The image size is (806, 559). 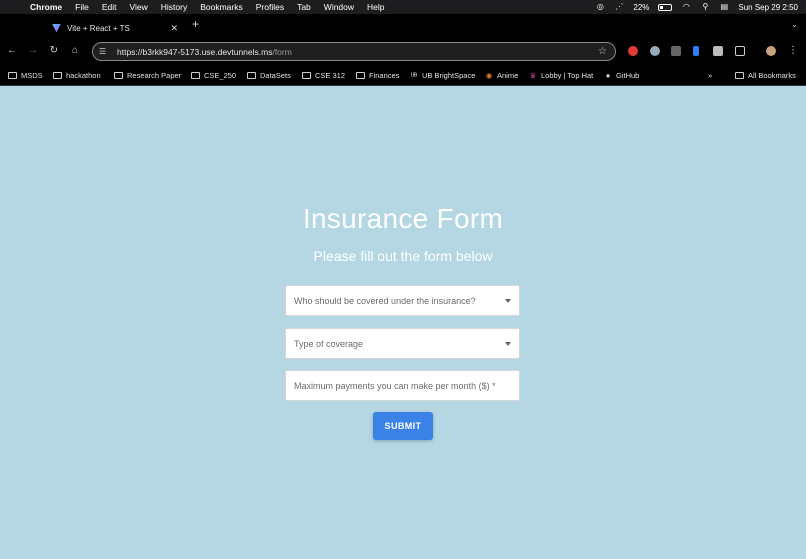 I want to click on menu-tab: Tab, so click(x=304, y=7).